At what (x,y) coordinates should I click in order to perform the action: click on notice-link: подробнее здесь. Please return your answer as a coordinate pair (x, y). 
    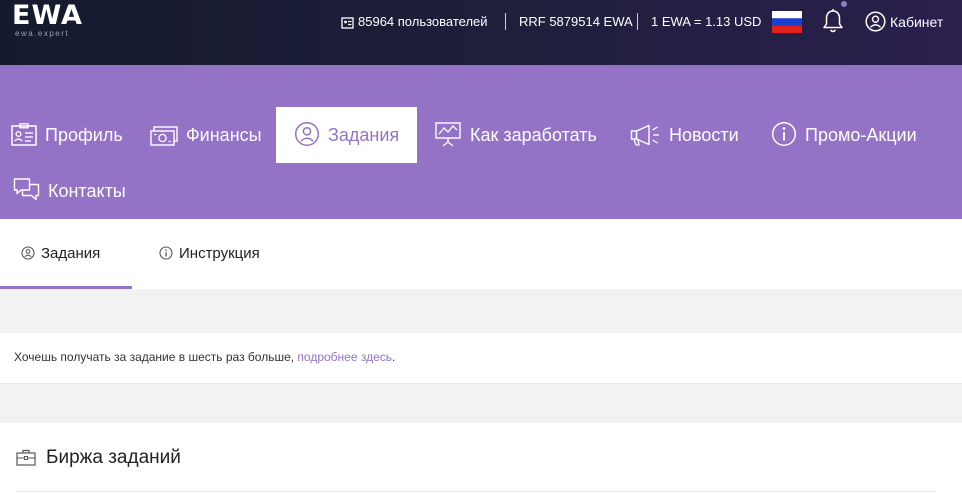
    Looking at the image, I should click on (344, 357).